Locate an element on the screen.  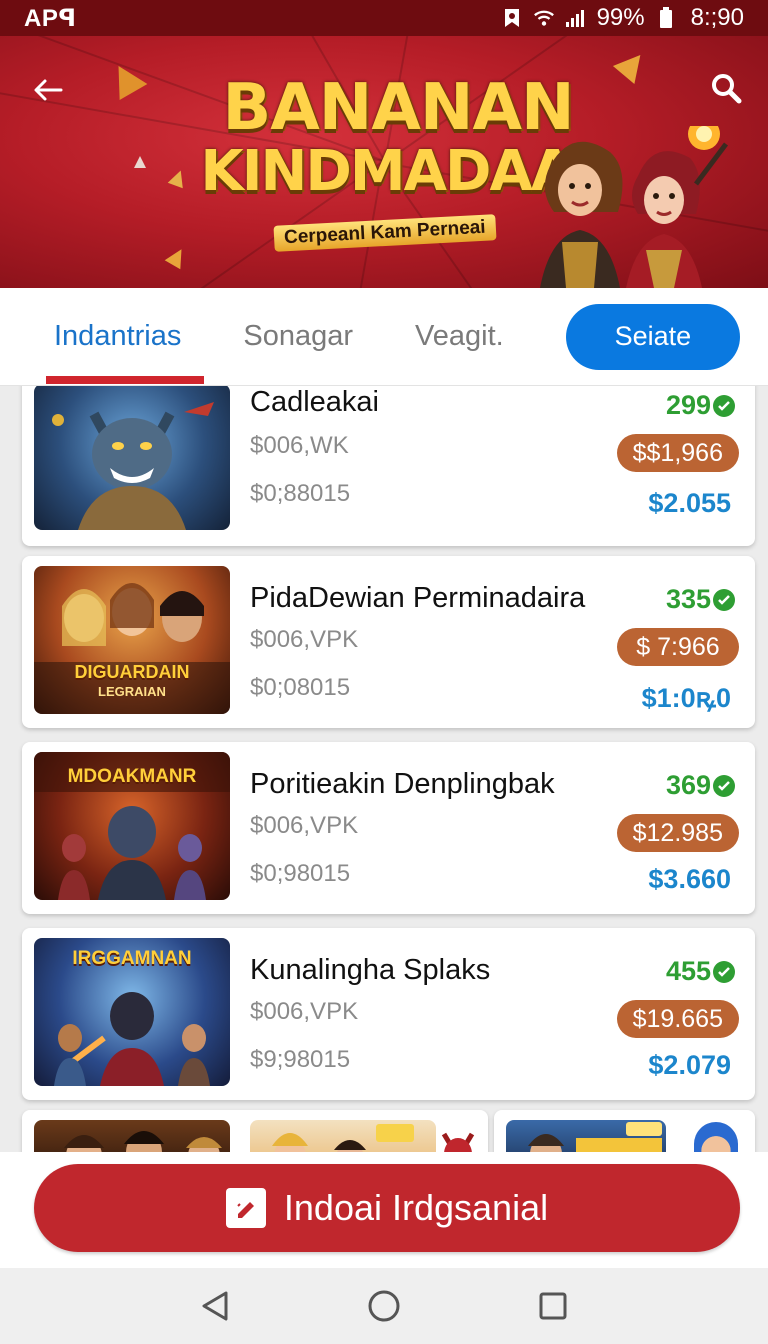
battery-percentage: 99% is located at coordinates (620, 17).